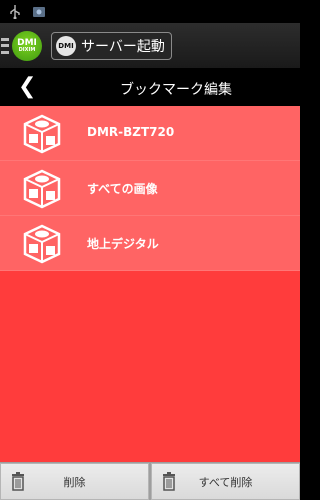  Describe the element at coordinates (27, 49) in the screenshot. I see `logo-subtext: DIXIM` at that location.